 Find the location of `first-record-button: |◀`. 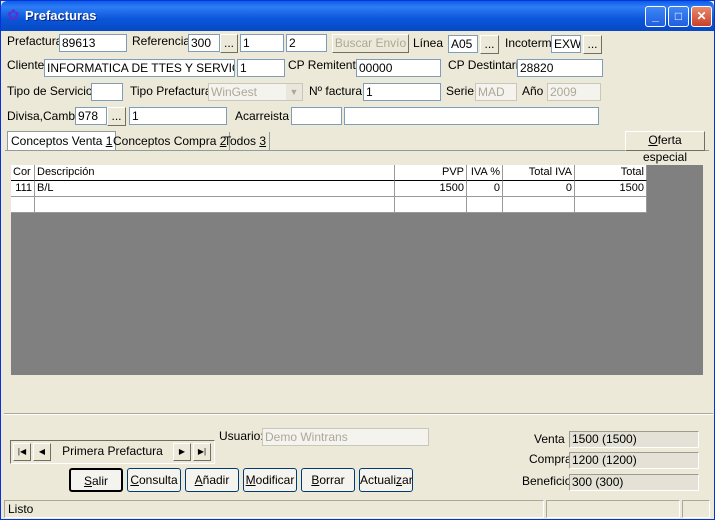

first-record-button: |◀ is located at coordinates (22, 452).